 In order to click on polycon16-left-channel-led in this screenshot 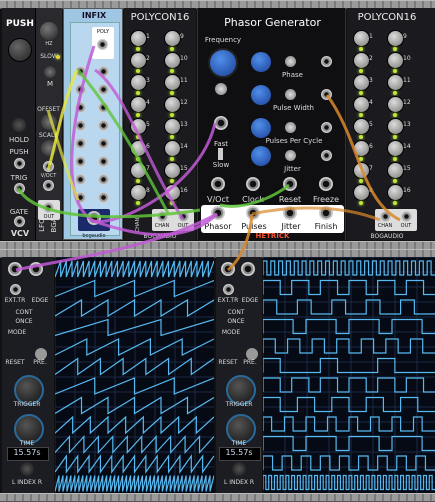, I will do `click(172, 159)`.